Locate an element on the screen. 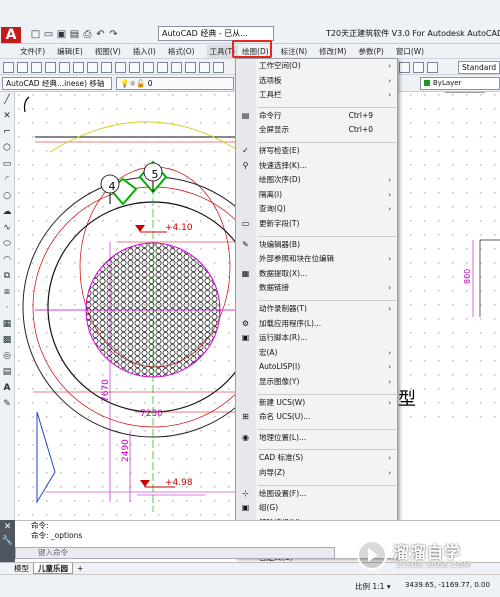 Image resolution: width=500 pixels, height=597 pixels. tools-menu-item: 全屏显示 Ctrl+0 is located at coordinates (317, 130).